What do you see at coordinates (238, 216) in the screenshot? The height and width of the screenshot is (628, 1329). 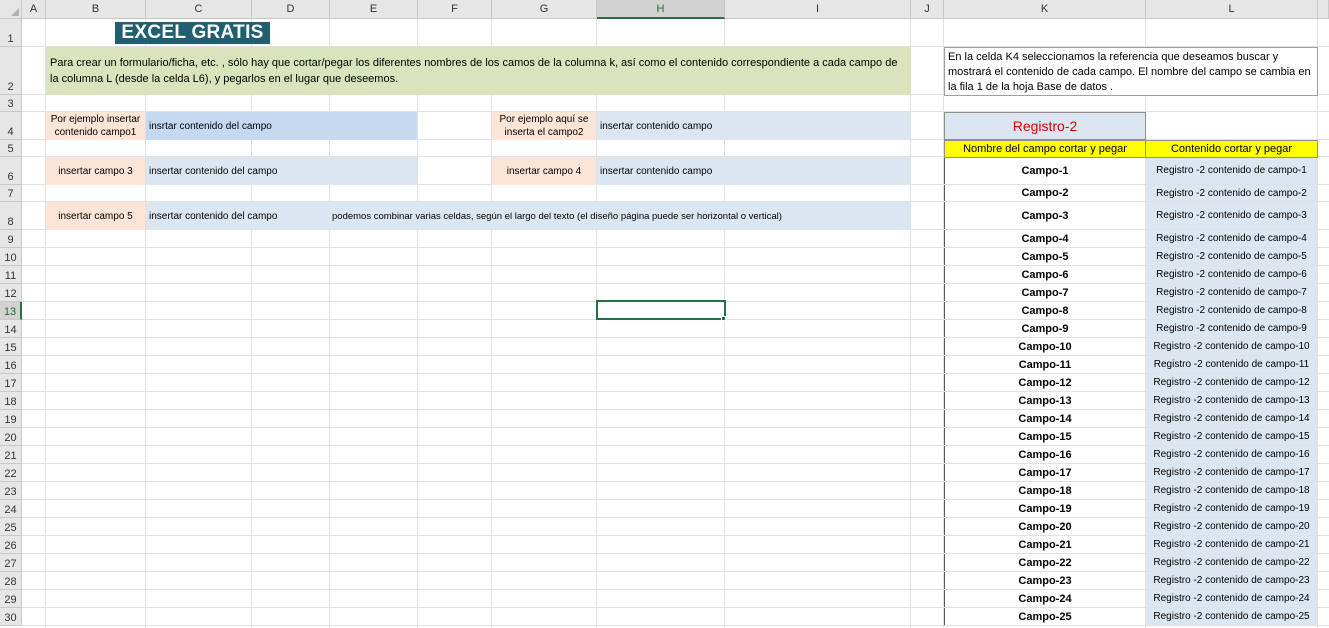 I see `form-cell-c8: insertar contenido del campo` at bounding box center [238, 216].